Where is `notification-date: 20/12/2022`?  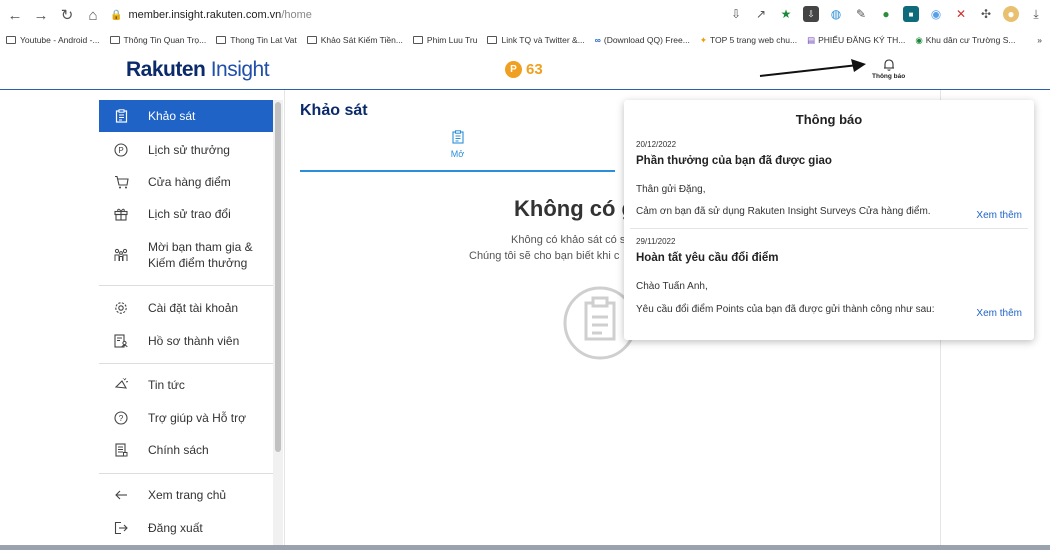 notification-date: 20/12/2022 is located at coordinates (656, 144).